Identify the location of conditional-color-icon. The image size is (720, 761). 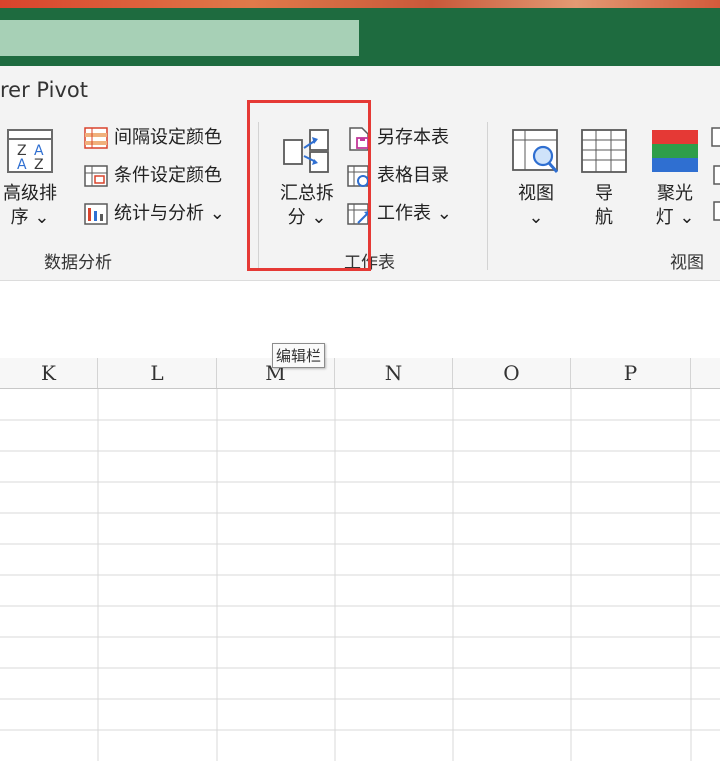
(96, 176).